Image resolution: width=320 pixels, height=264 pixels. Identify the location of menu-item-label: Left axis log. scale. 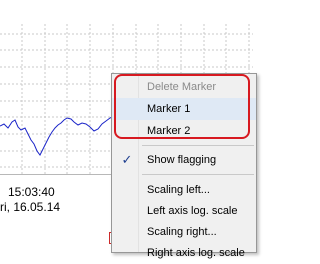
(192, 211).